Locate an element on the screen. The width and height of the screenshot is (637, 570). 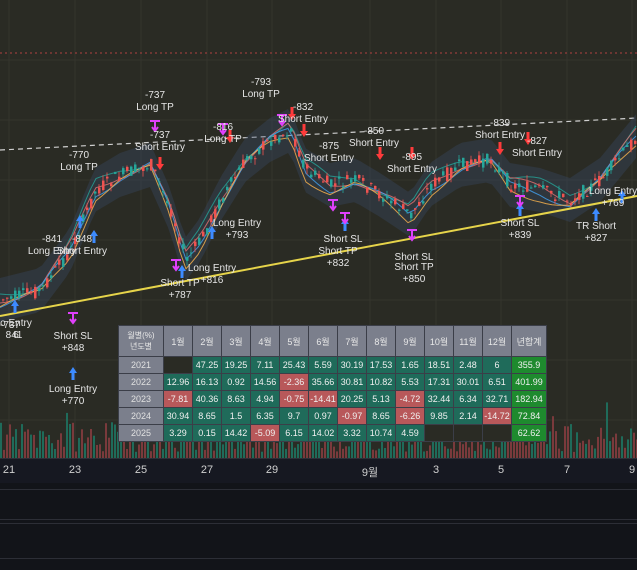
month-value-cell: 30.01 is located at coordinates (468, 382).